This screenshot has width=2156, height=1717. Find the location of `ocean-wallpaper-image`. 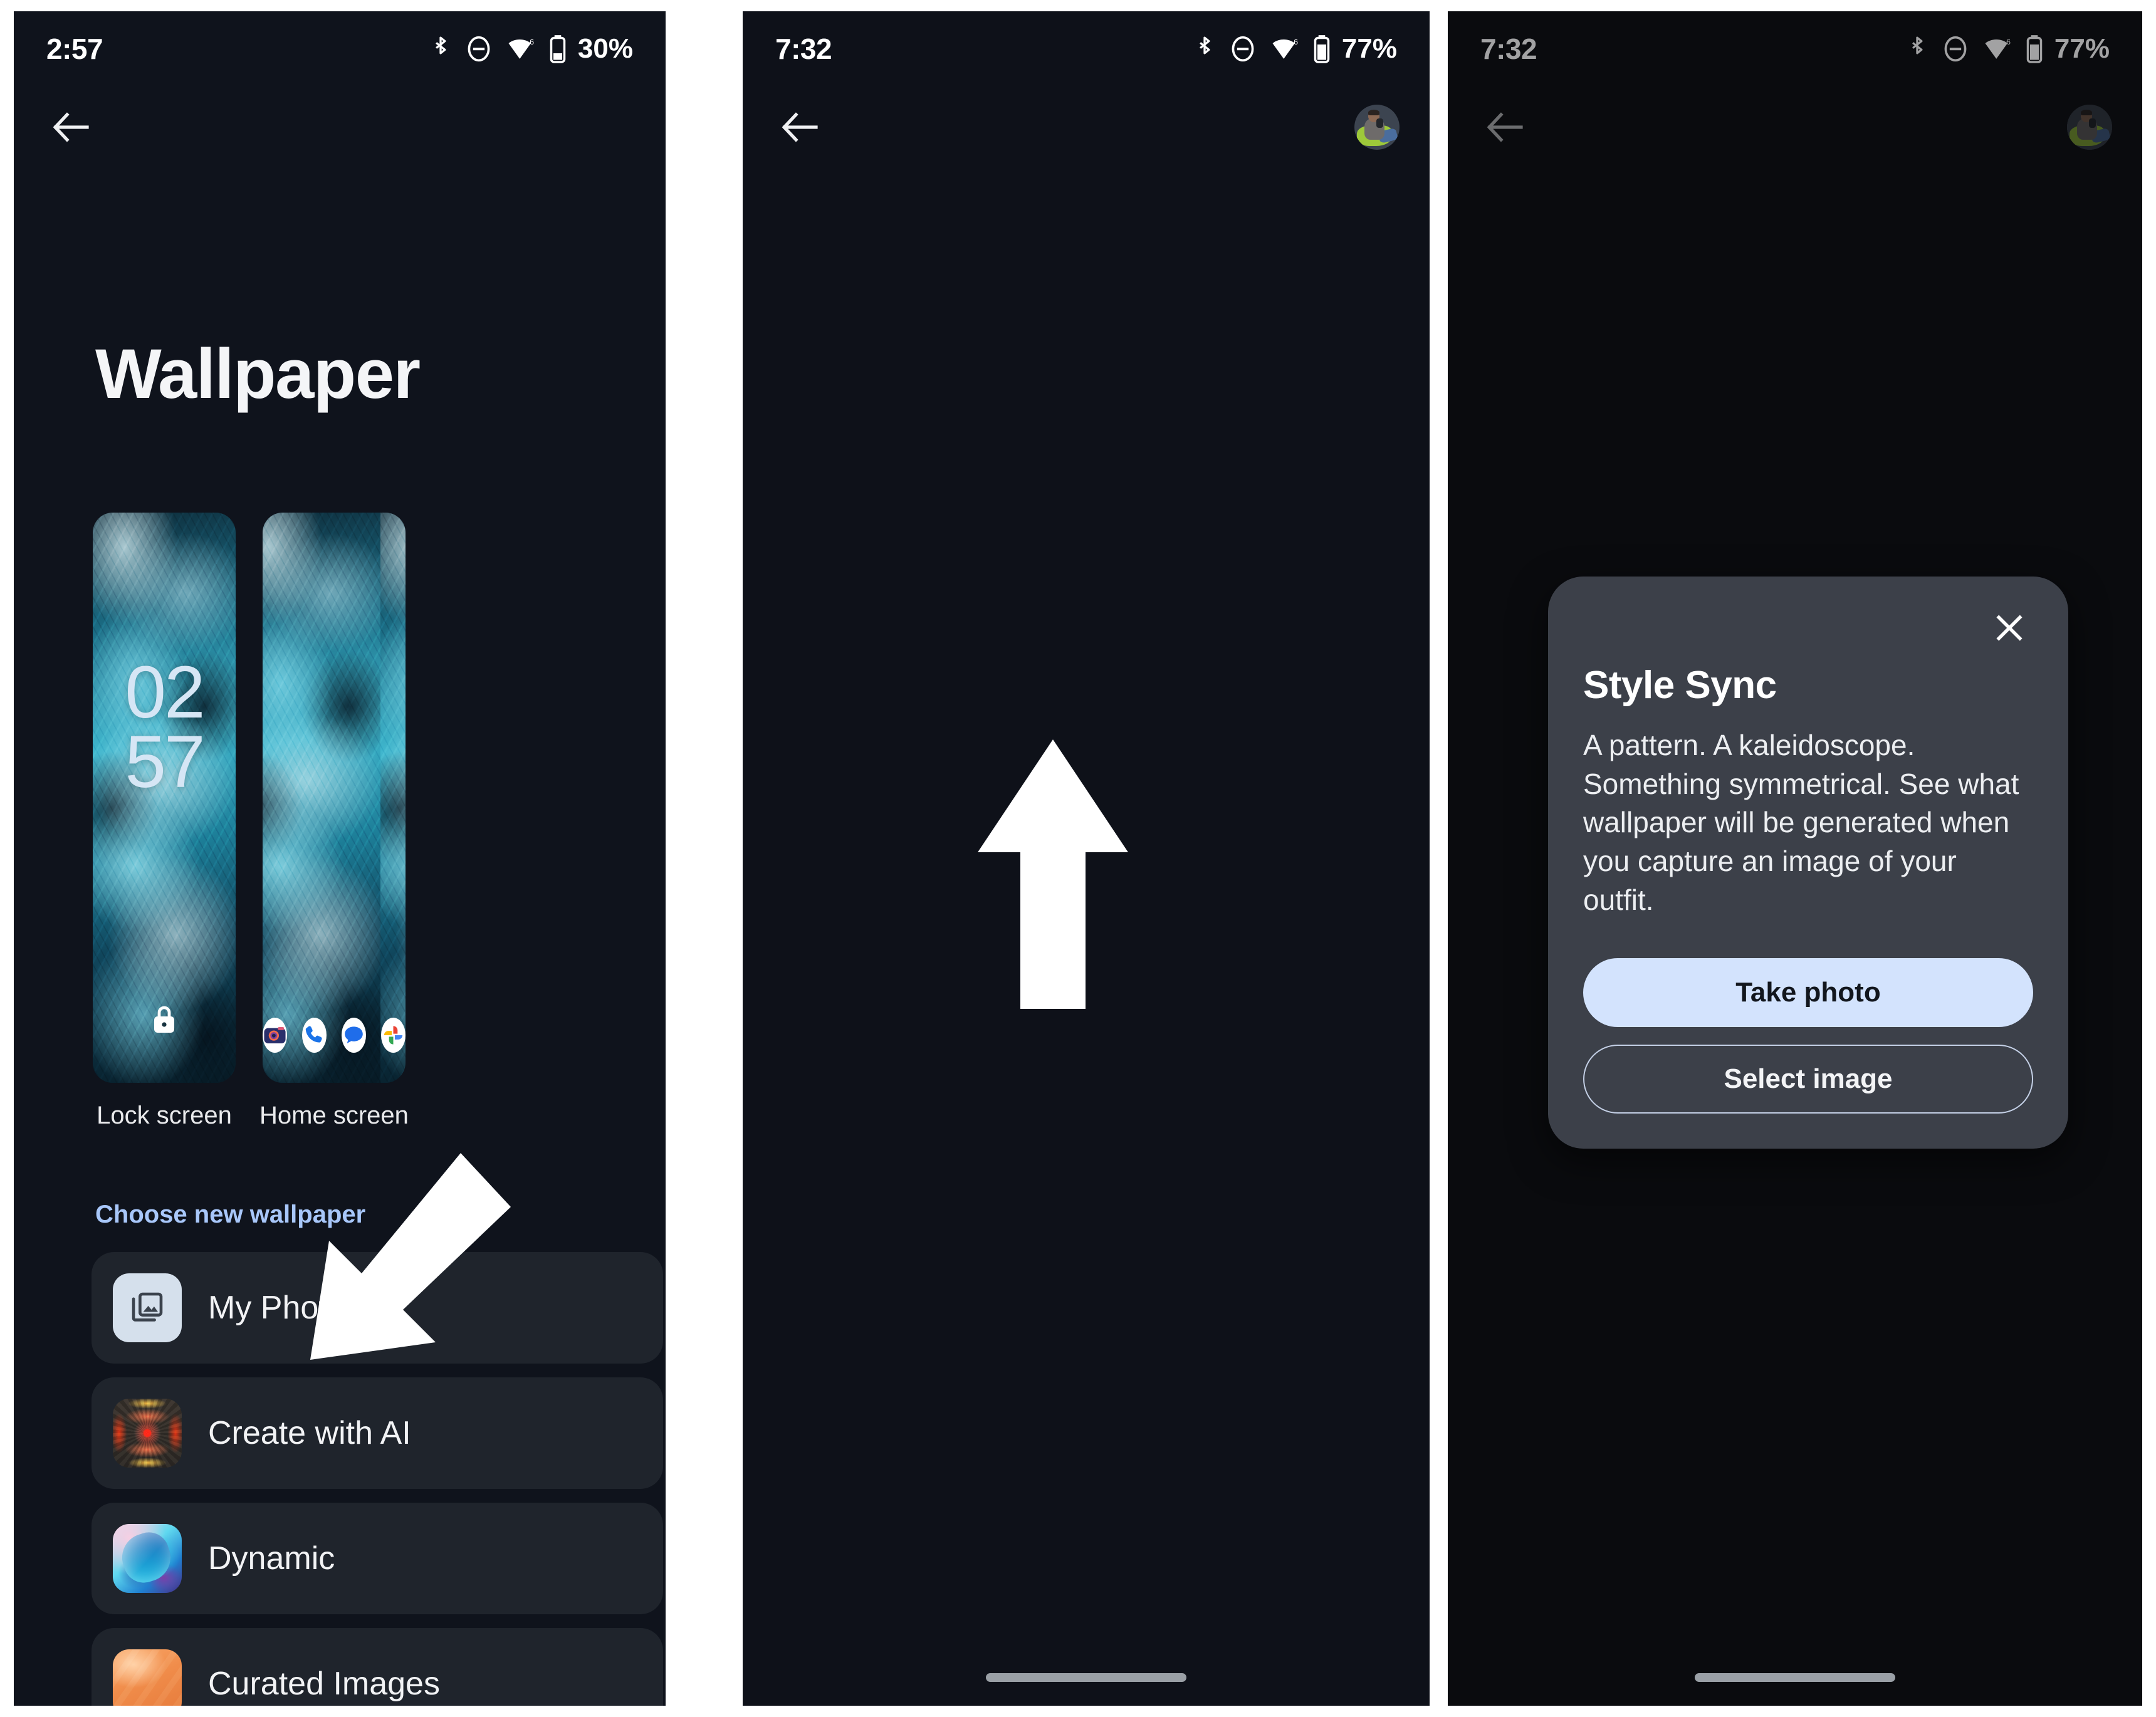

ocean-wallpaper-image is located at coordinates (334, 798).